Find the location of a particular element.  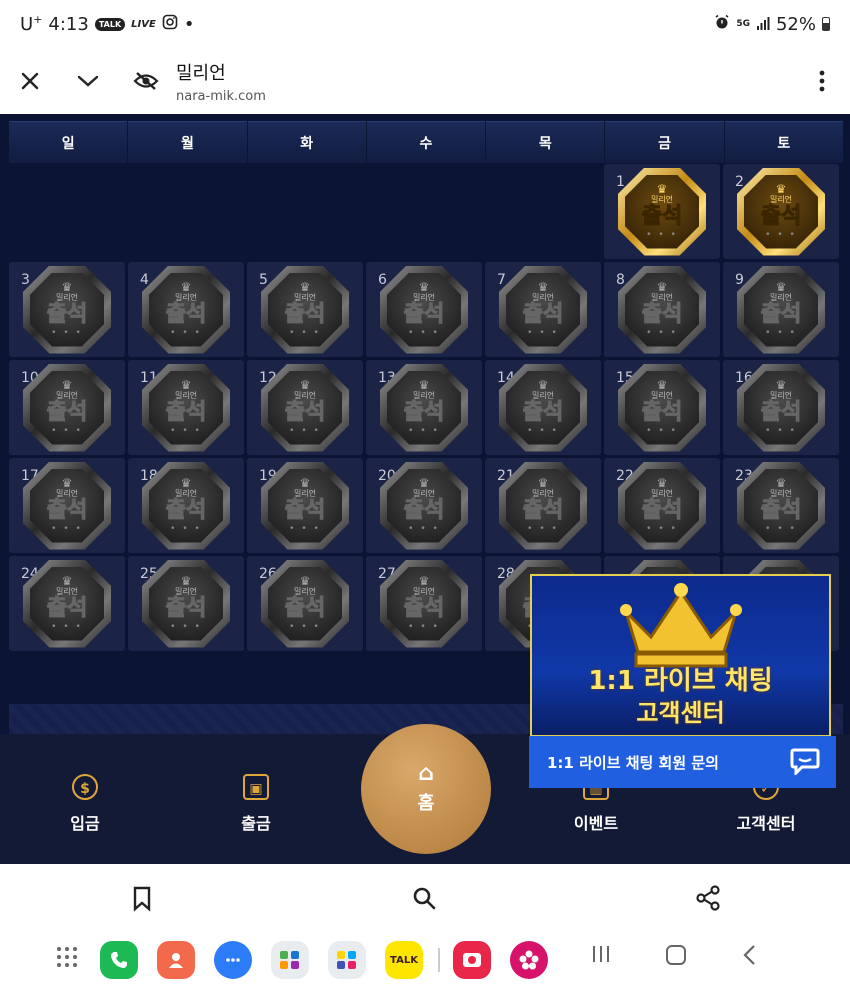

calendar-day-cell: 1 ♛ 밀리언 출석 • • • is located at coordinates (662, 211).